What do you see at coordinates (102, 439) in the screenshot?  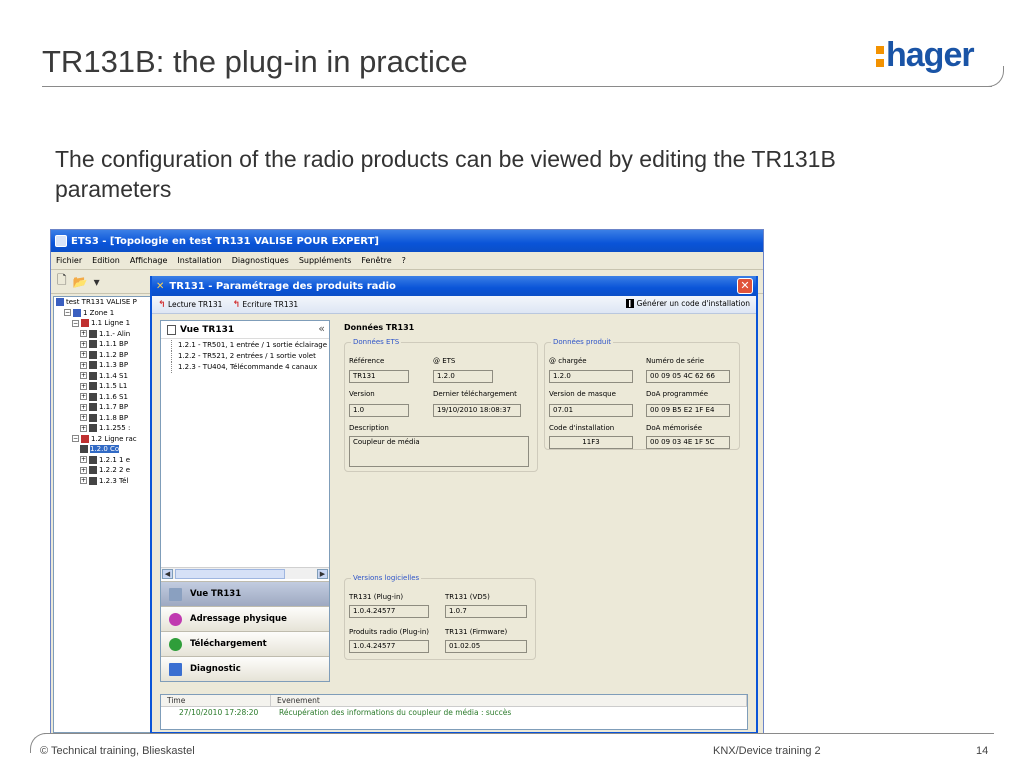 I see `tree-item: − 1.2 Ligne rac` at bounding box center [102, 439].